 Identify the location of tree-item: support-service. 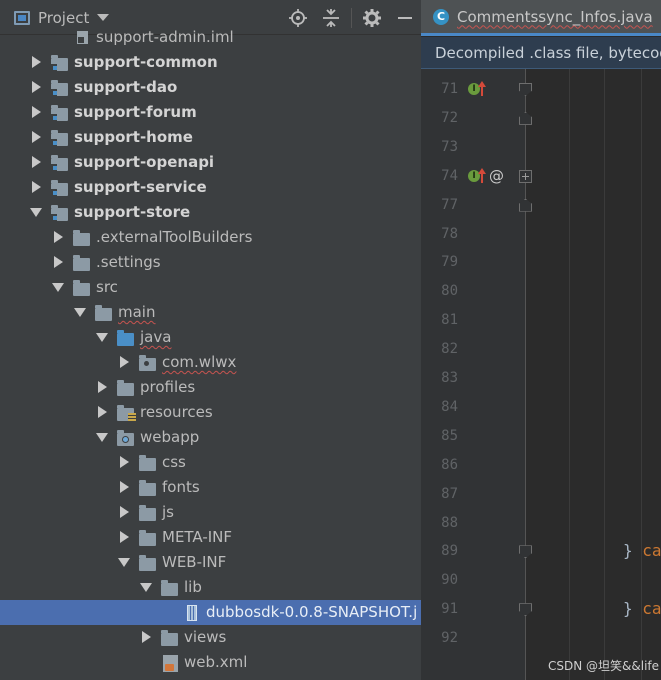
(210, 187).